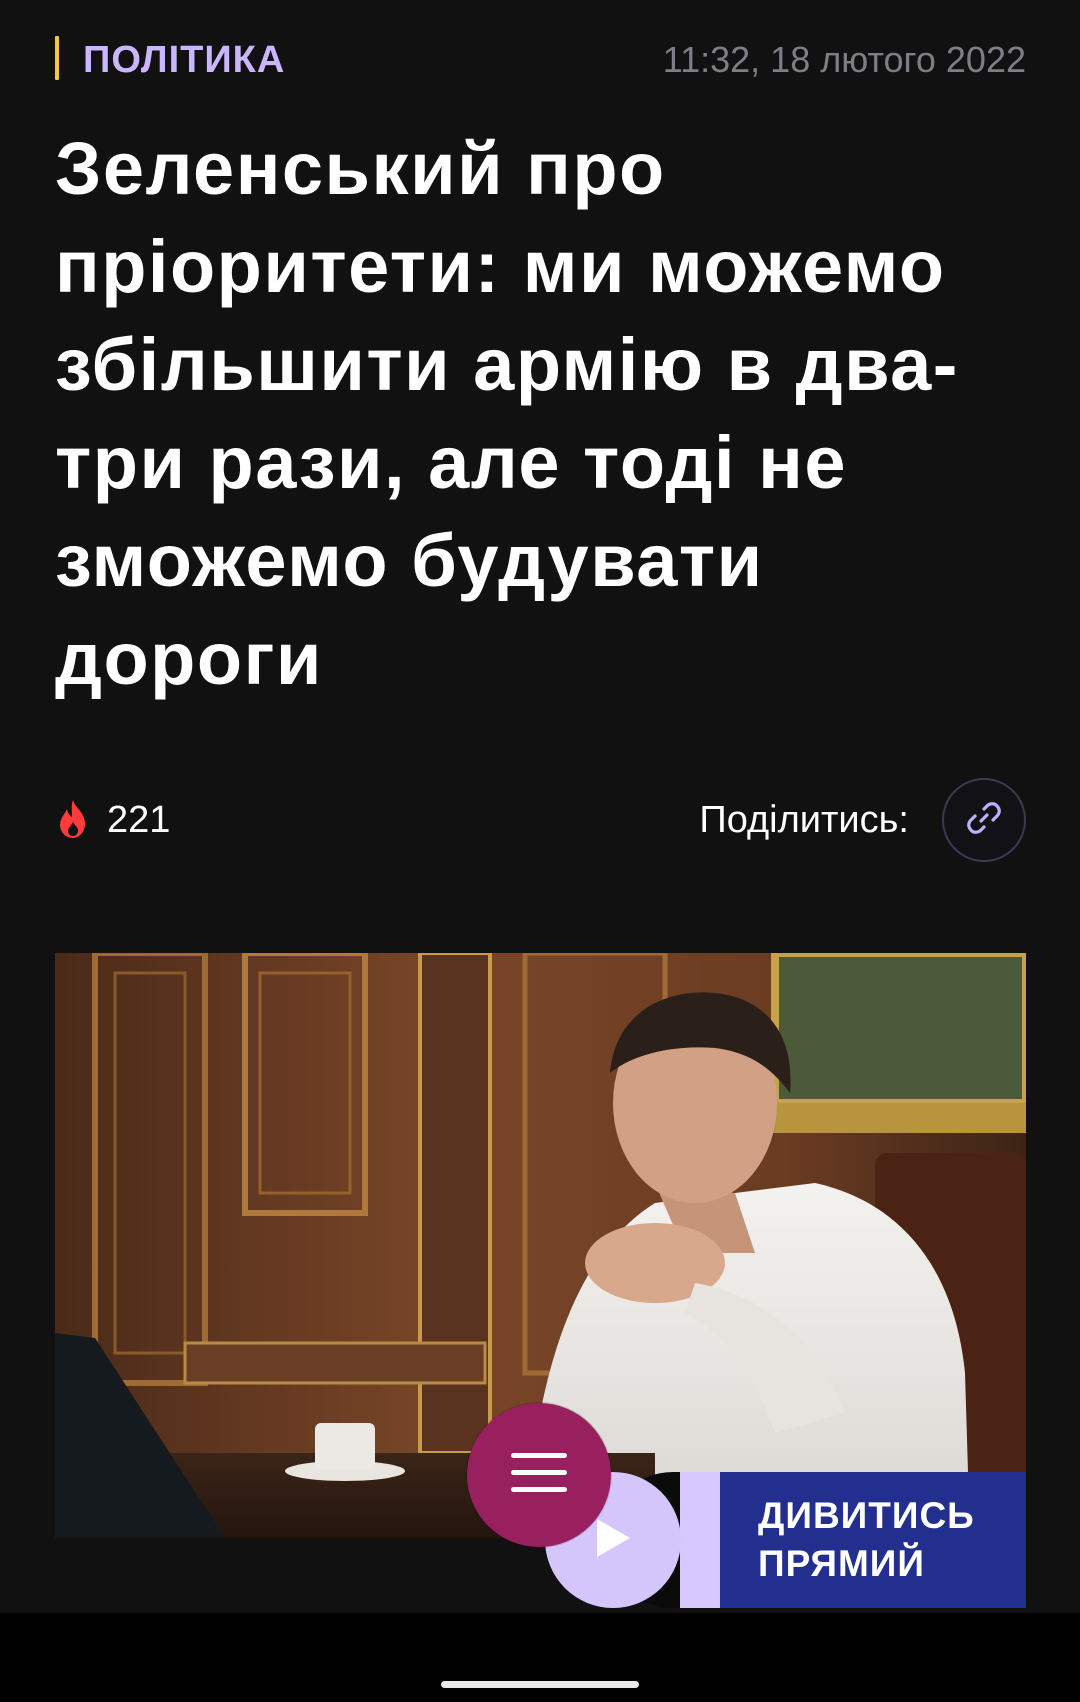 The width and height of the screenshot is (1080, 1702). Describe the element at coordinates (139, 820) in the screenshot. I see `view-count: 221` at that location.